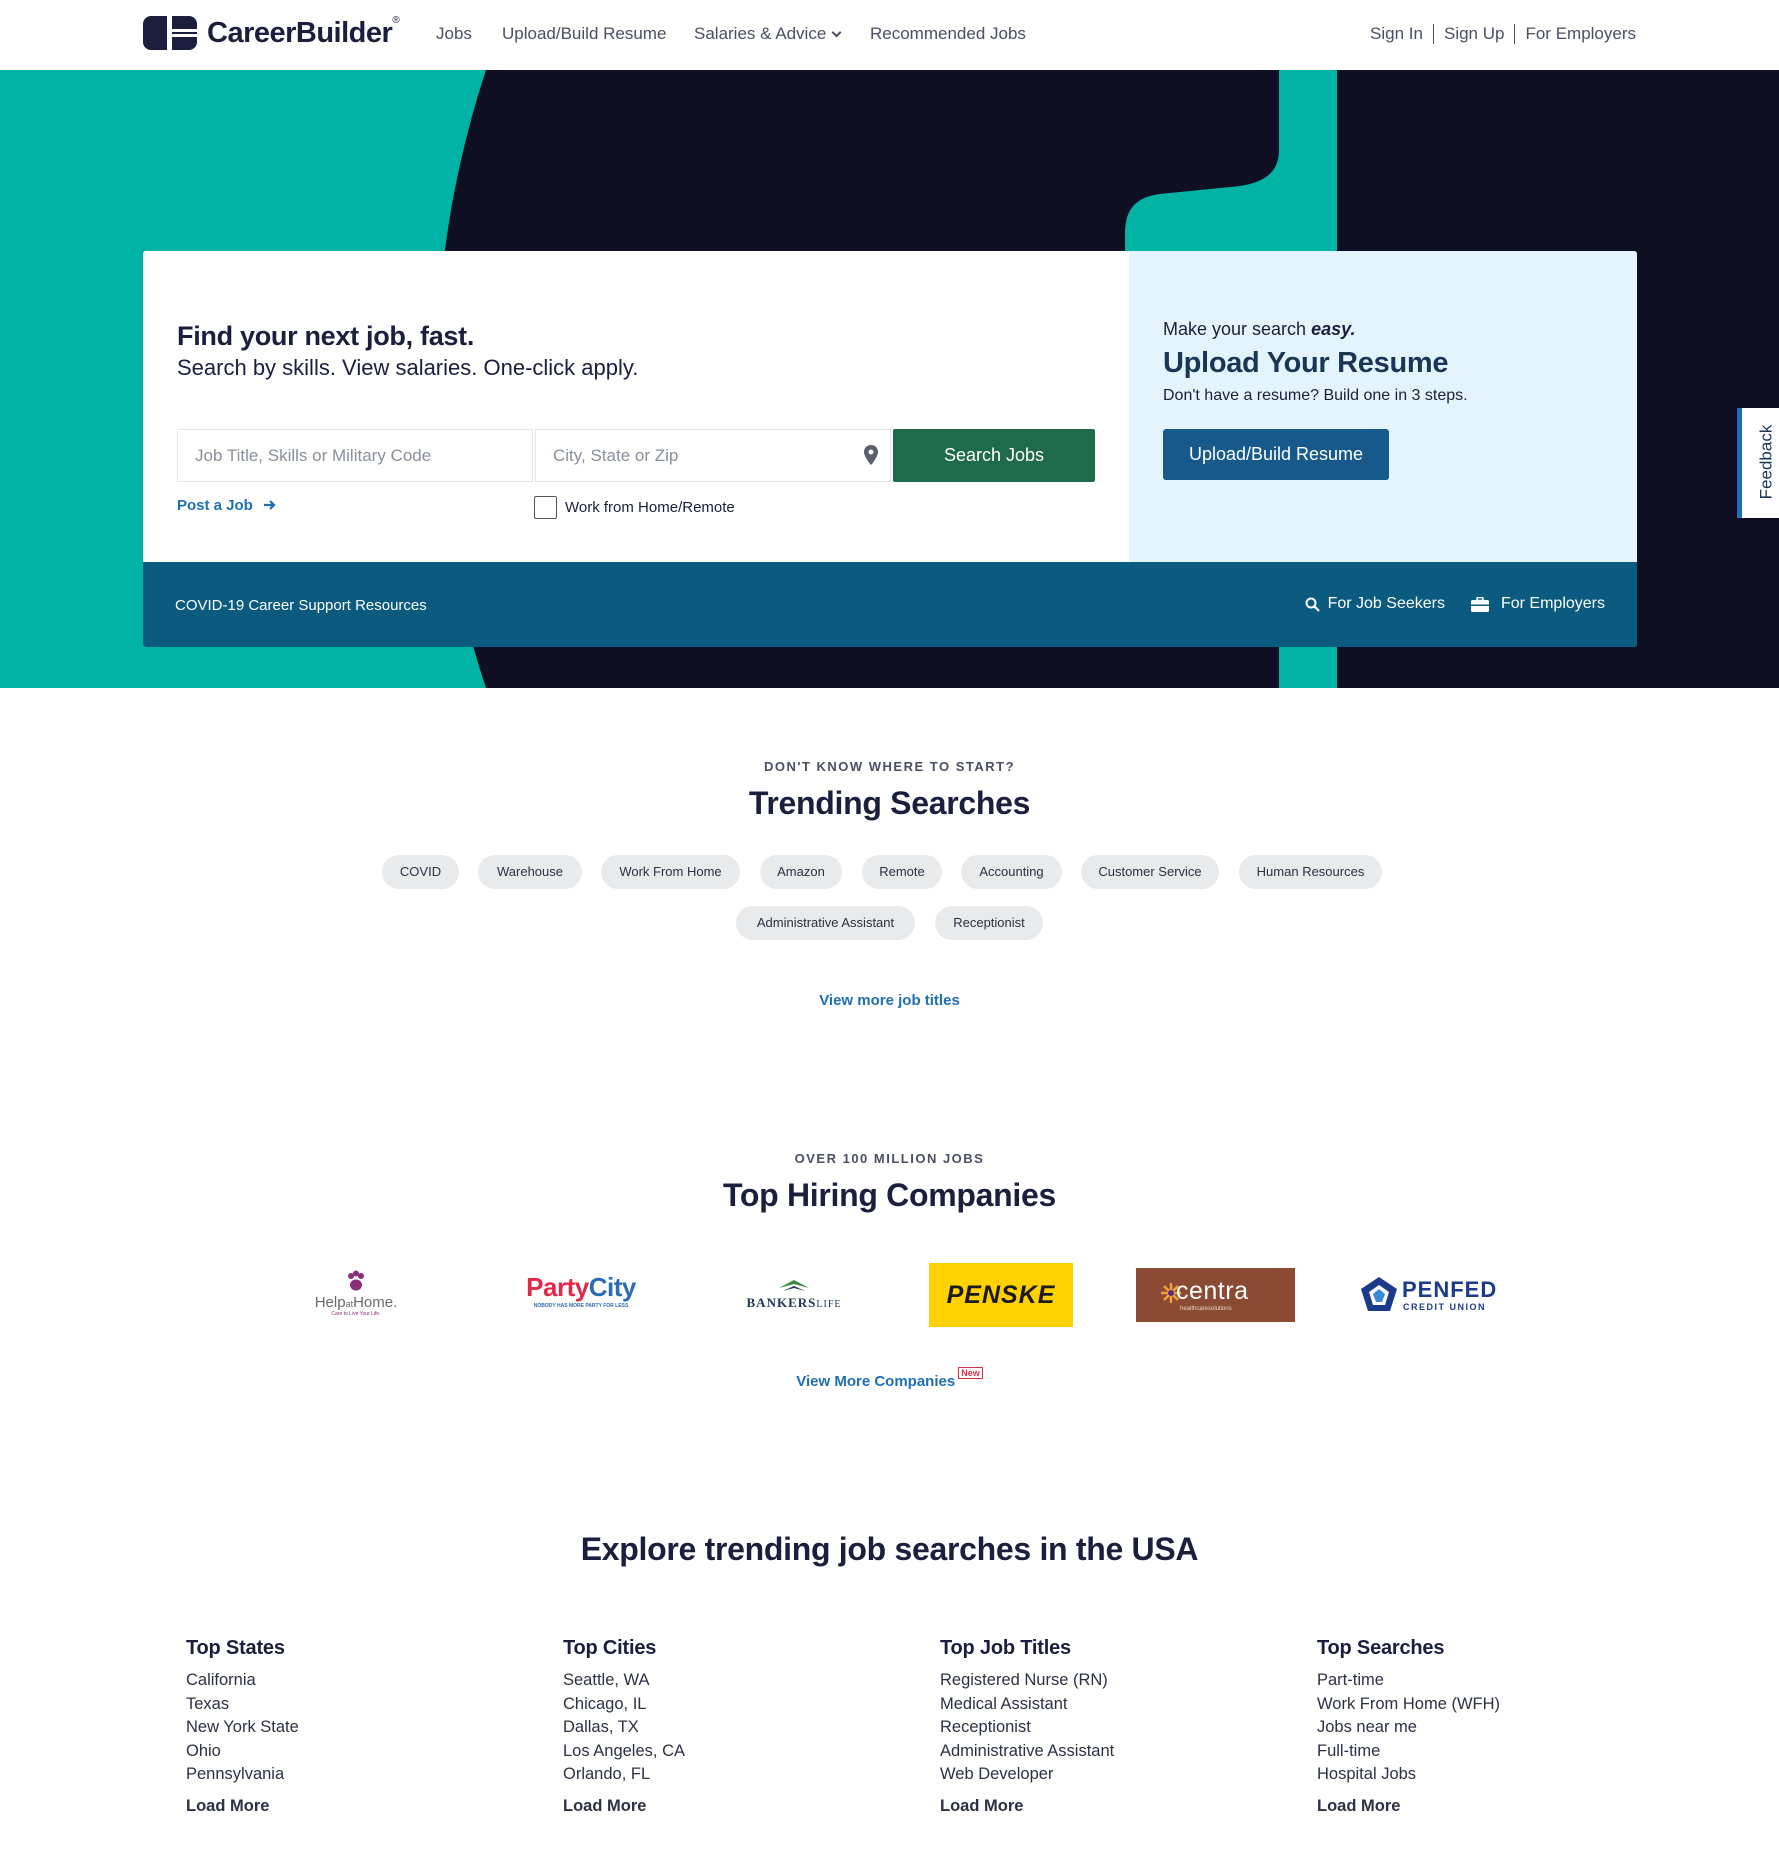 This screenshot has height=1857, width=1779. What do you see at coordinates (1011, 872) in the screenshot?
I see `trending-pill: Accounting` at bounding box center [1011, 872].